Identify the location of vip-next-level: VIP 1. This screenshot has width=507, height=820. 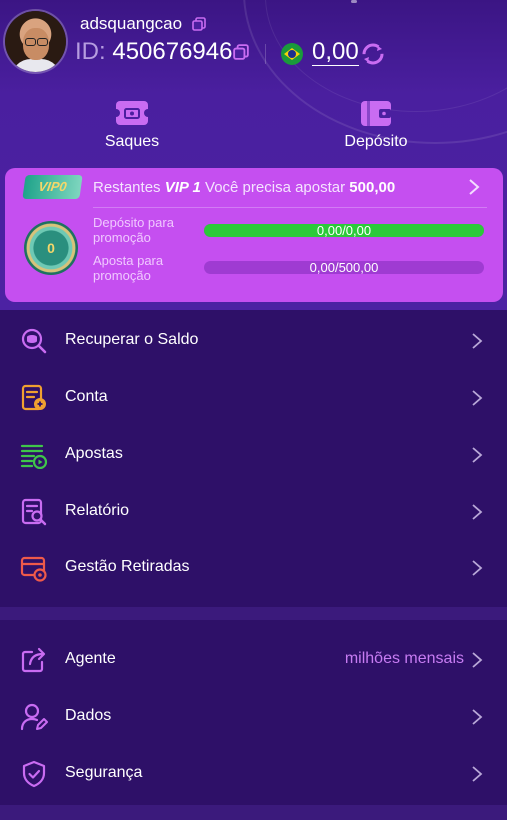
(182, 187).